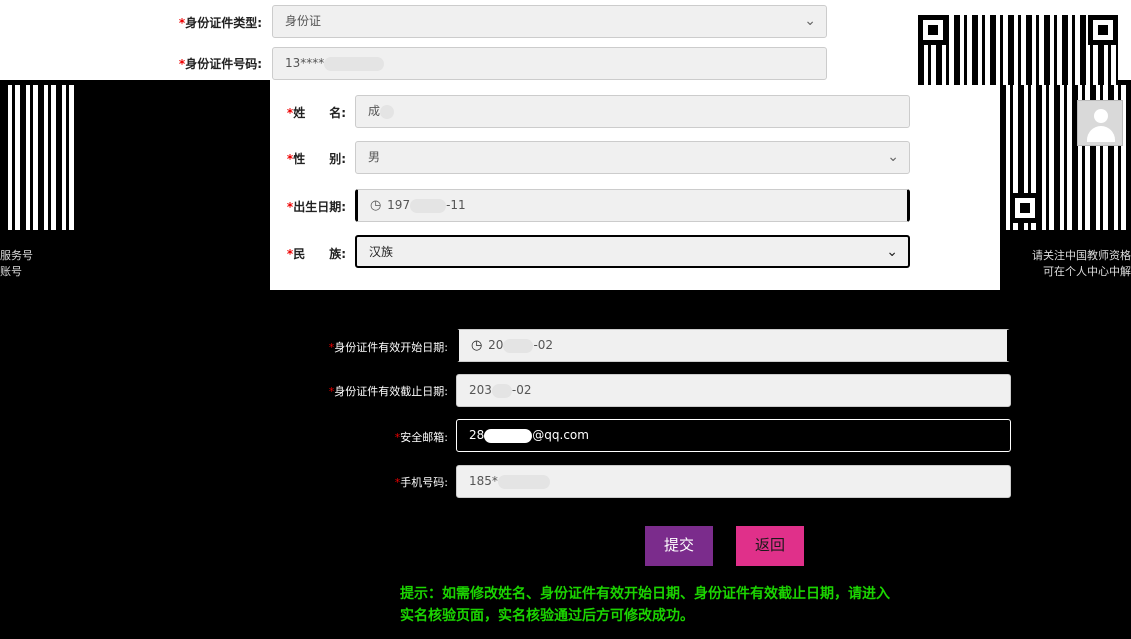  What do you see at coordinates (472, 294) in the screenshot?
I see `radio-group-row` at bounding box center [472, 294].